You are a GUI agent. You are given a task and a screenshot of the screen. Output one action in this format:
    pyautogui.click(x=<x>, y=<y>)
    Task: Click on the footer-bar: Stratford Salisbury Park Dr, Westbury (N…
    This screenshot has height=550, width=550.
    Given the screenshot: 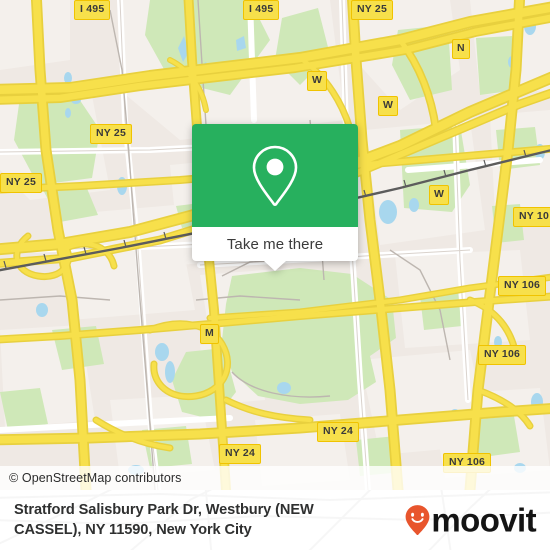 What is the action you would take?
    pyautogui.click(x=275, y=520)
    